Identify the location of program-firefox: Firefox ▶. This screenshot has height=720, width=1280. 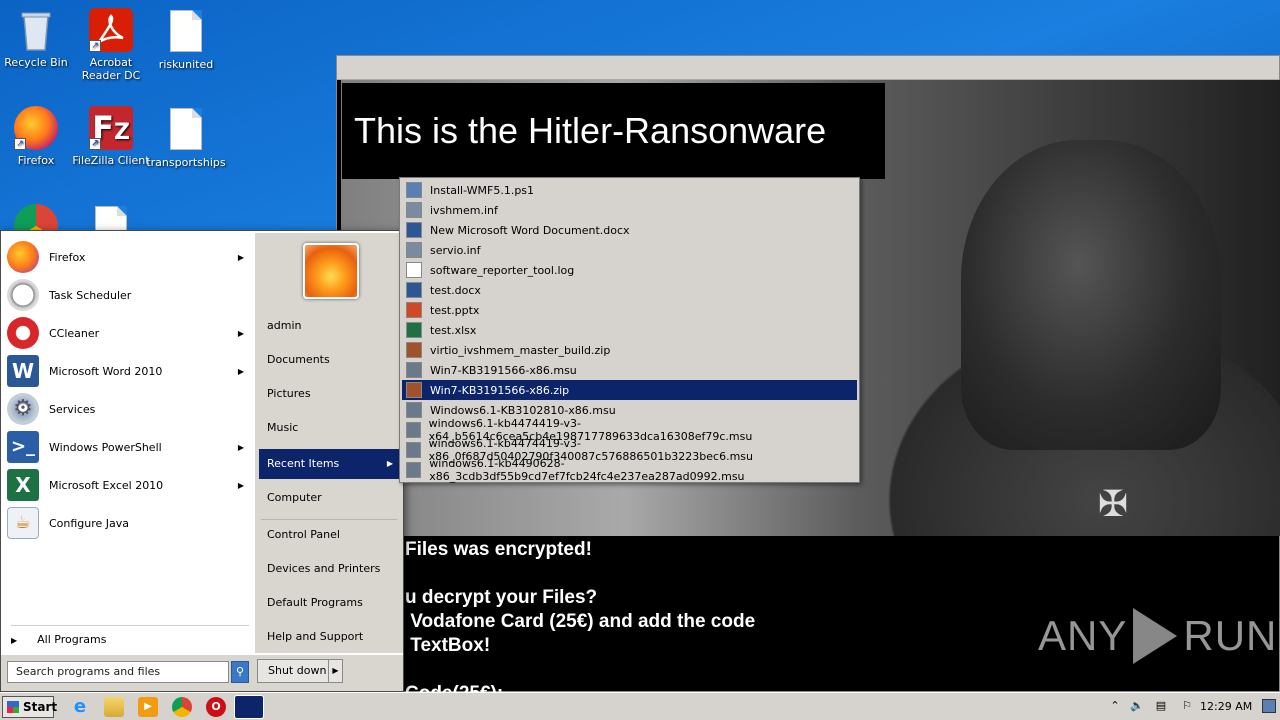
(129, 257).